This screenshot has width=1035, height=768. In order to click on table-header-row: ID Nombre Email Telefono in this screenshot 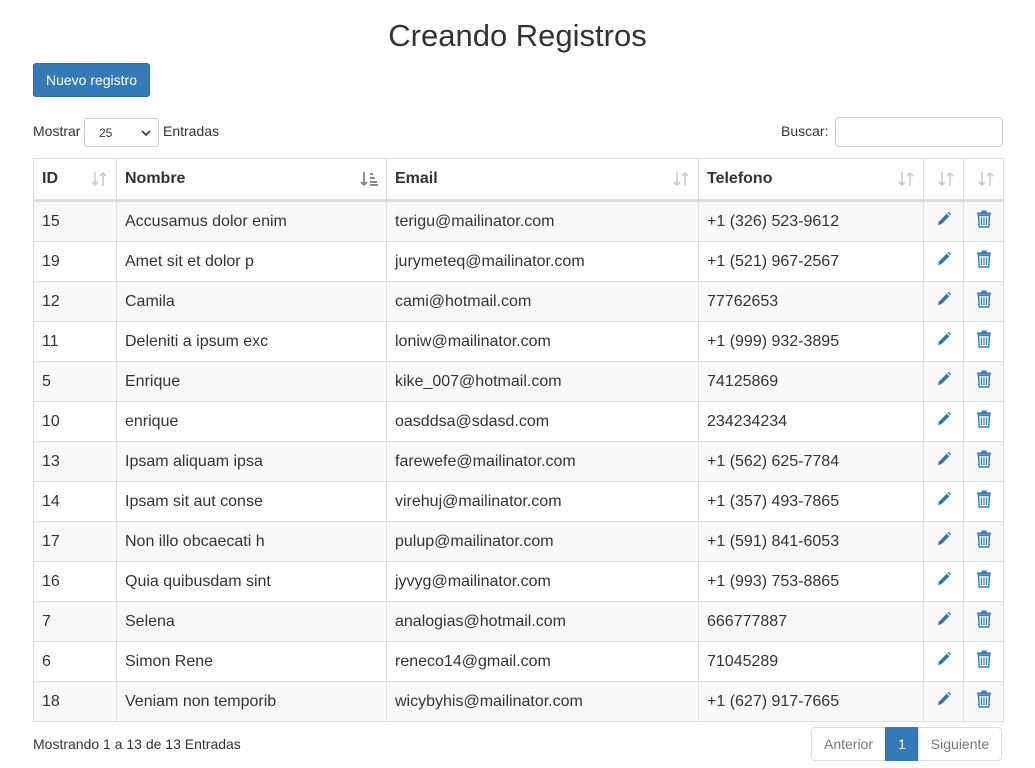, I will do `click(518, 180)`.